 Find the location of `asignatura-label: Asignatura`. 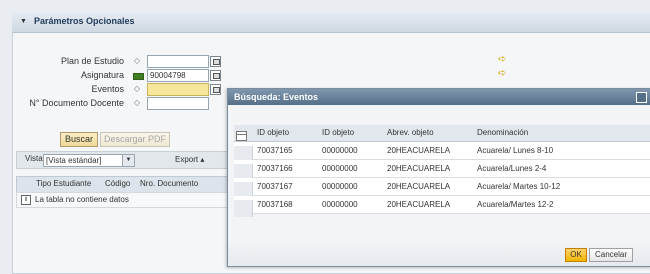

asignatura-label: Asignatura is located at coordinates (102, 75).